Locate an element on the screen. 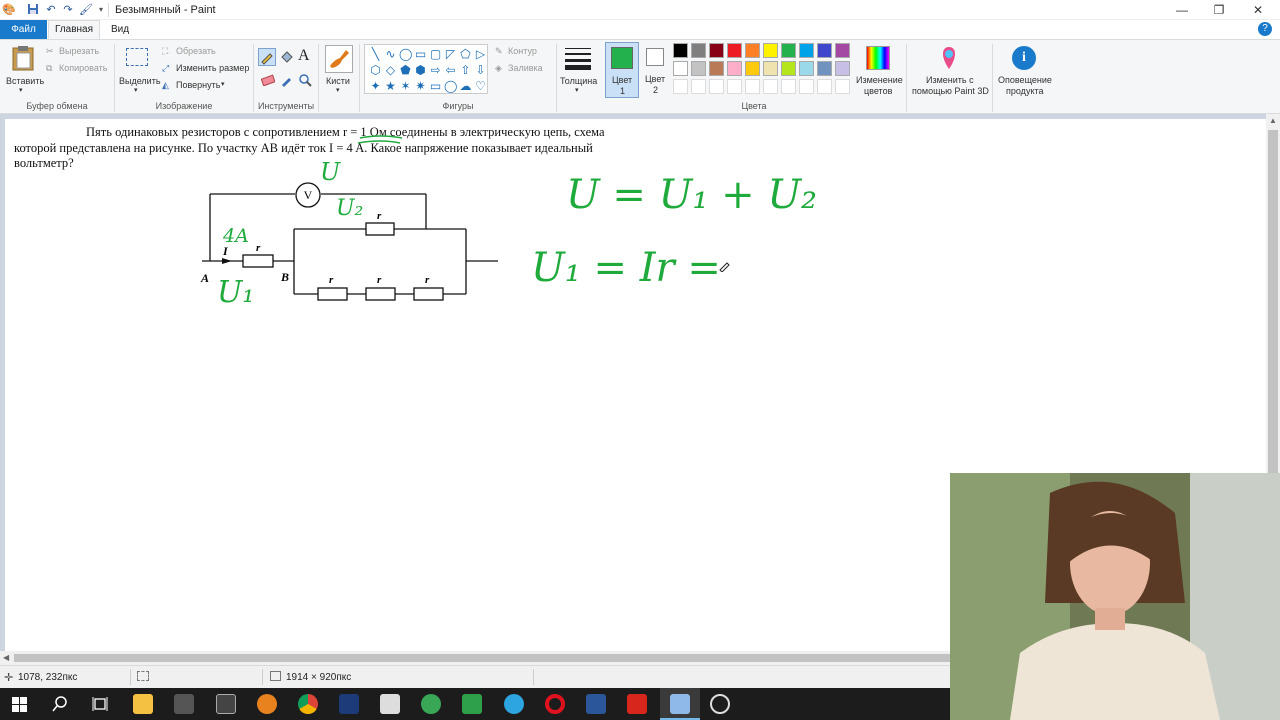 Image resolution: width=1280 pixels, height=720 pixels. tools-app-icon is located at coordinates (184, 704).